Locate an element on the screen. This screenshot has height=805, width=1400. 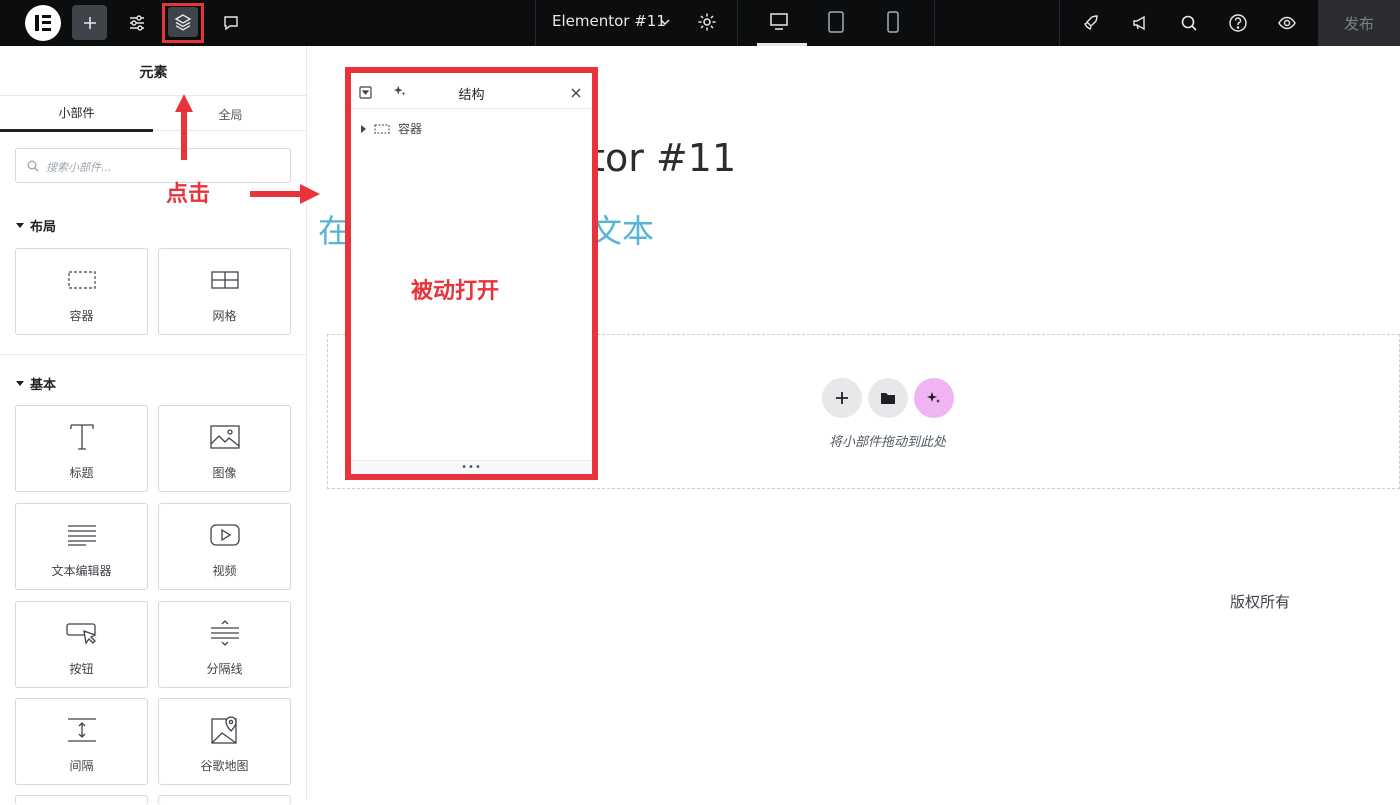
widget-video: 视频 is located at coordinates (224, 546).